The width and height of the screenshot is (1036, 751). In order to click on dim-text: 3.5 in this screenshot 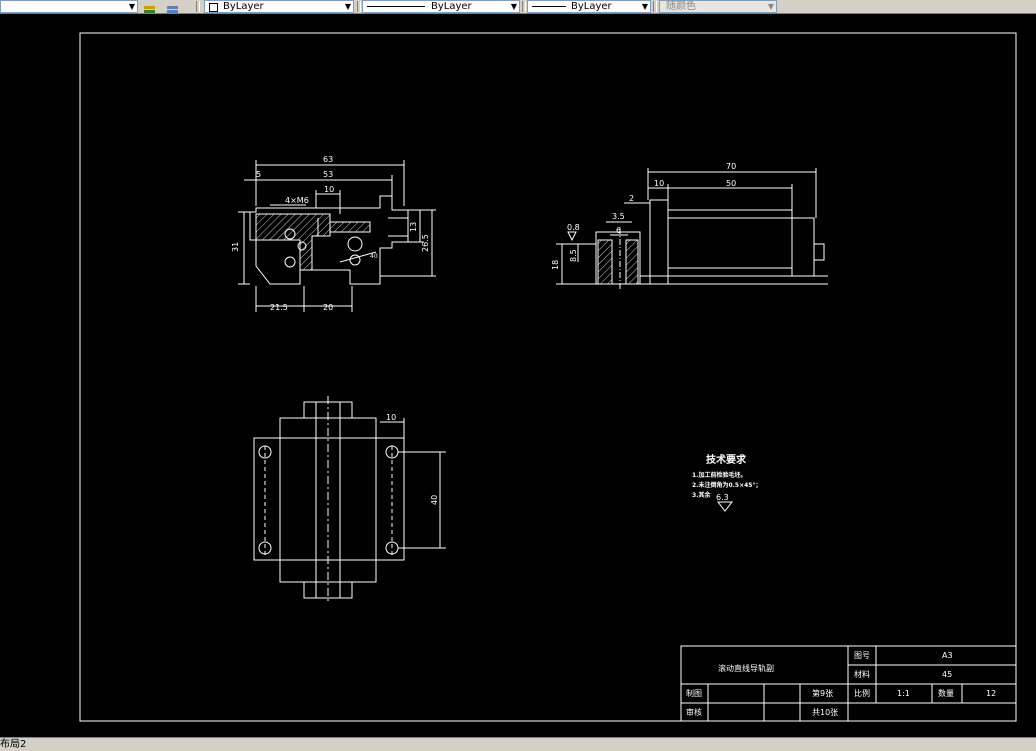, I will do `click(618, 216)`.